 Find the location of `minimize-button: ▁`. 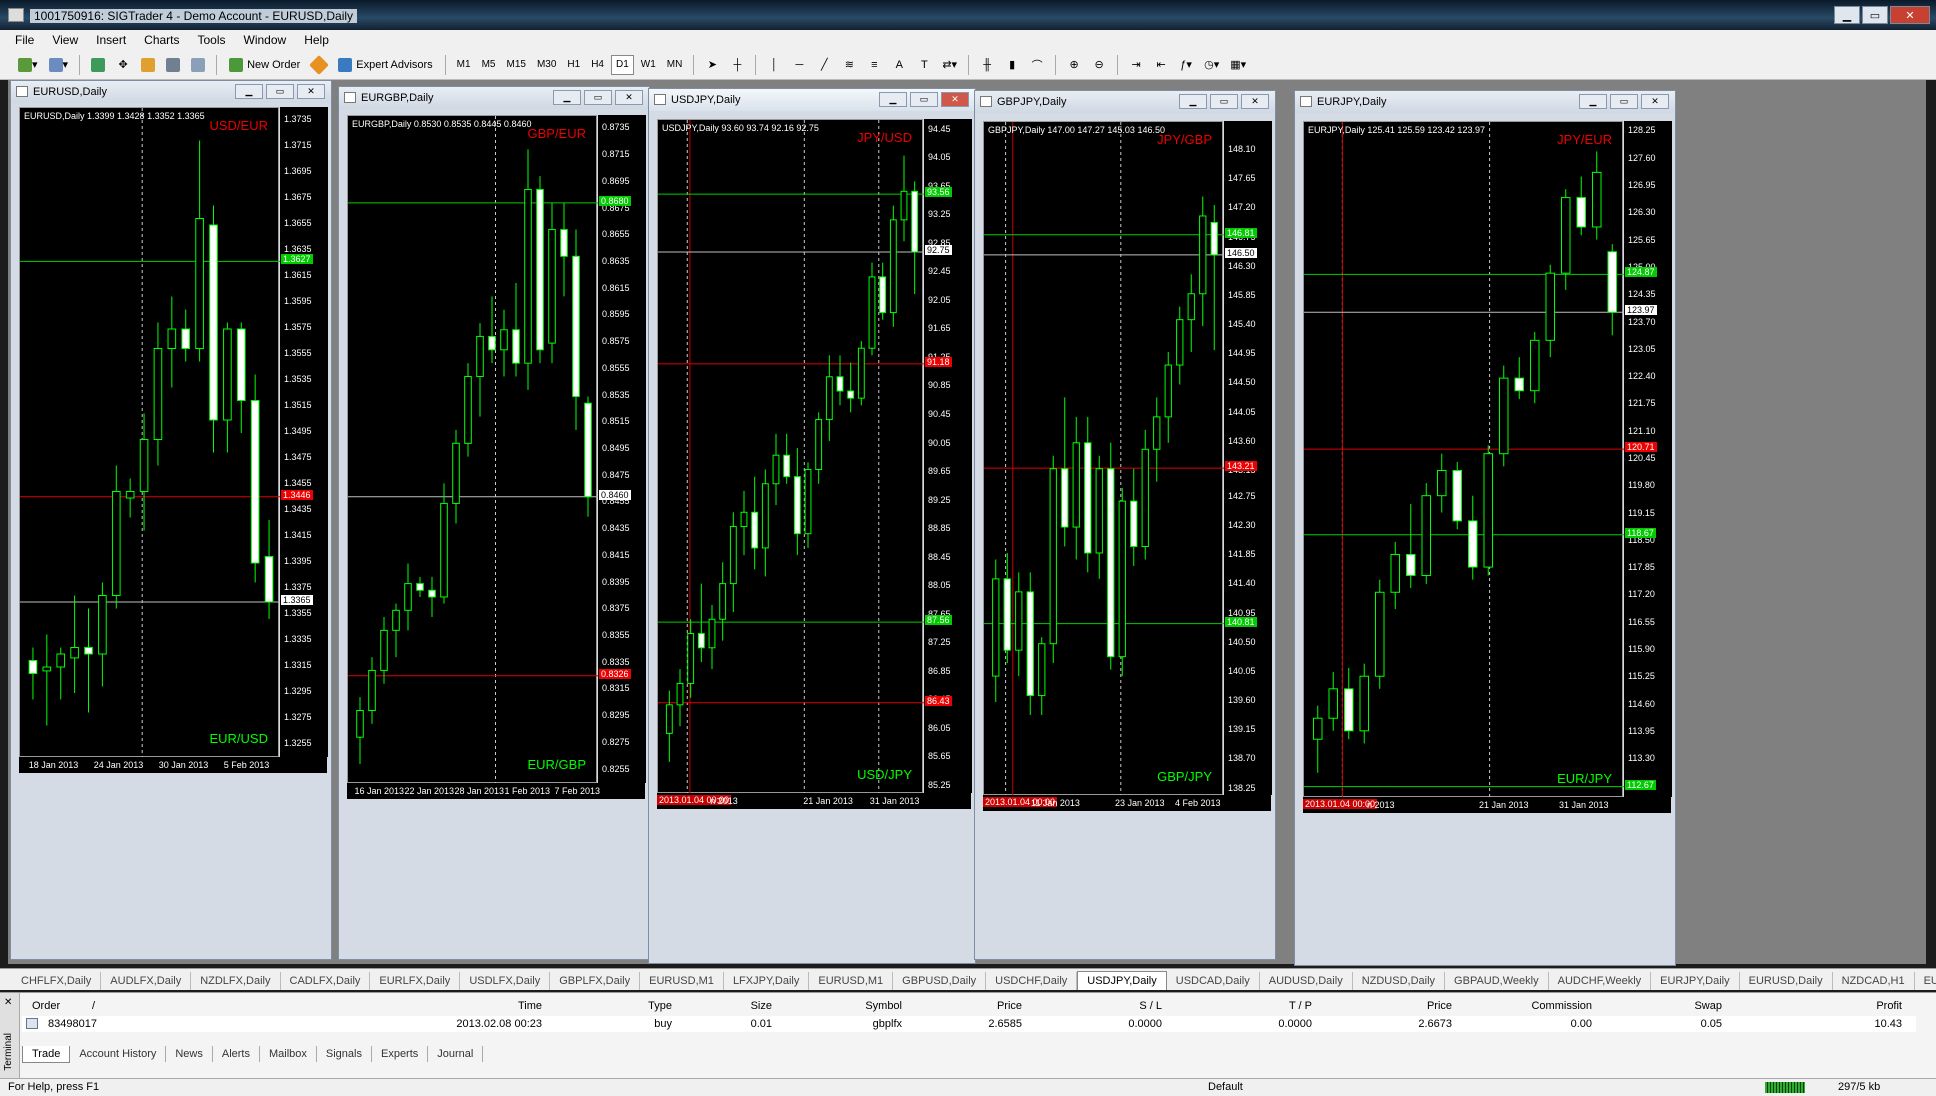

minimize-button: ▁ is located at coordinates (1847, 15).